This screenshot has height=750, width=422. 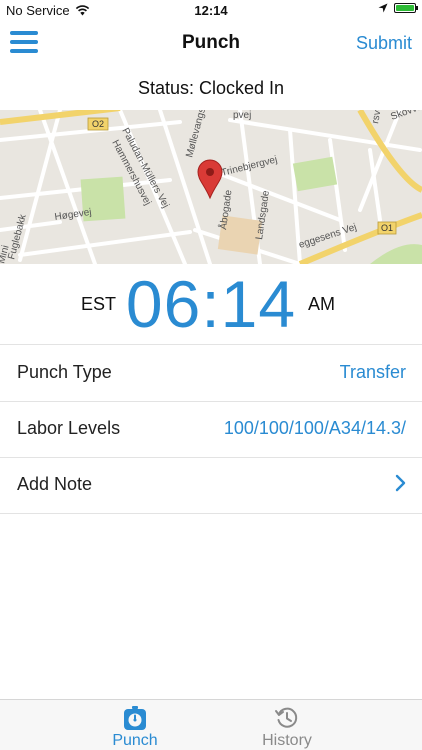 I want to click on street-label: pvej, so click(x=242, y=115).